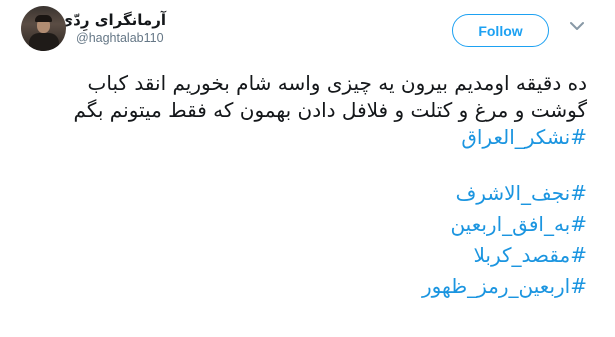 The height and width of the screenshot is (337, 615). I want to click on hashtag-link: #نجف_الاشرف, so click(307, 193).